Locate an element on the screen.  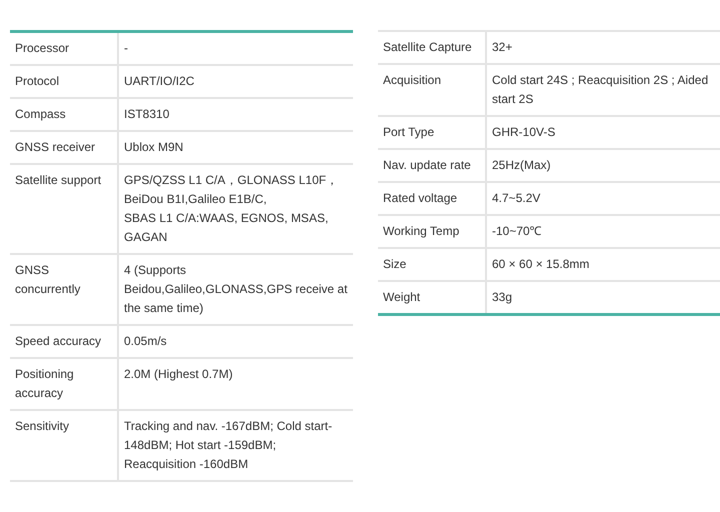
spec-label: Rated voltage is located at coordinates (432, 198).